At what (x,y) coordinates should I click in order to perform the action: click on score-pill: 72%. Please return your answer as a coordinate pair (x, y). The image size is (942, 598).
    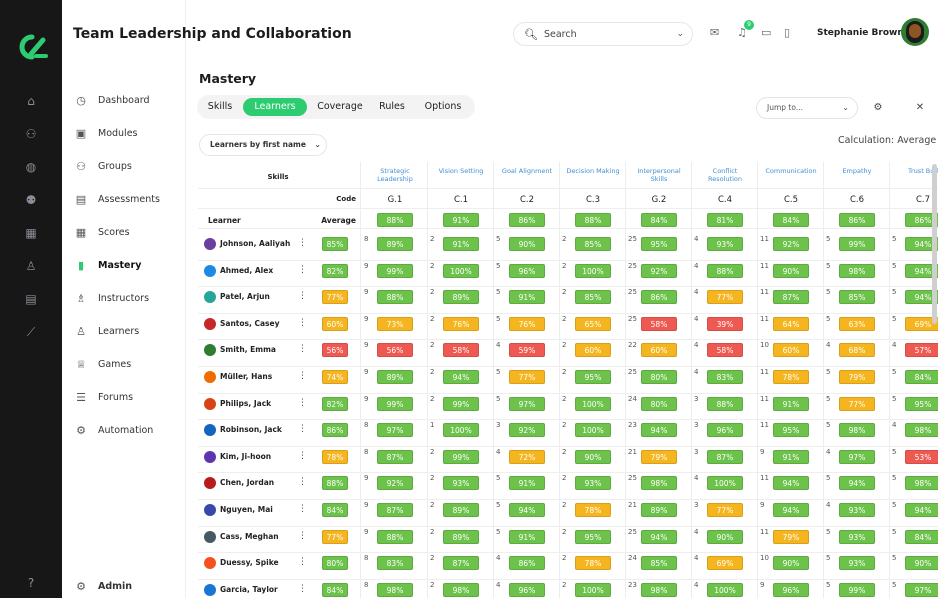
    Looking at the image, I should click on (527, 456).